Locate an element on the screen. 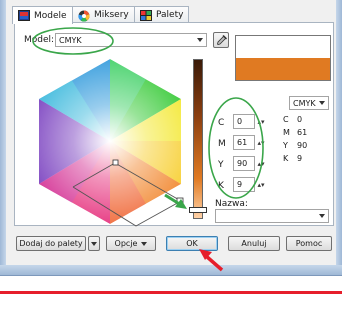 The height and width of the screenshot is (331, 342). red-divider is located at coordinates (171, 292).